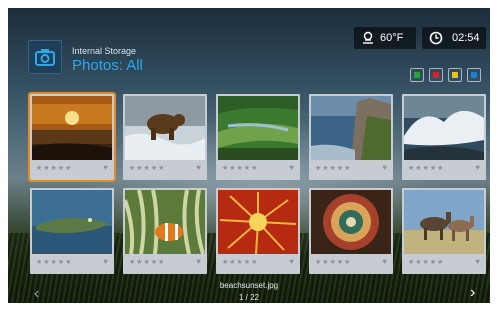 Image resolution: width=498 pixels, height=311 pixels. What do you see at coordinates (45, 57) in the screenshot?
I see `camera-icon` at bounding box center [45, 57].